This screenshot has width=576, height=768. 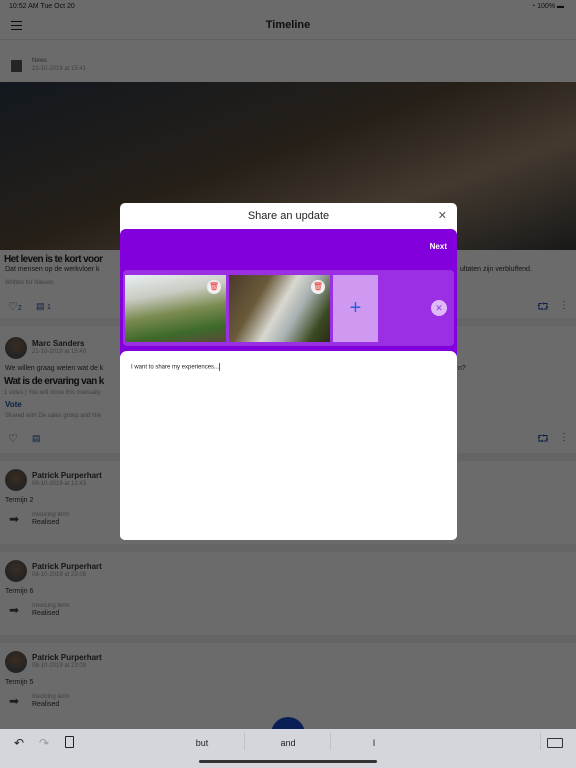 I want to click on term-date: 09-10-2019 at 12:43, so click(x=59, y=484).